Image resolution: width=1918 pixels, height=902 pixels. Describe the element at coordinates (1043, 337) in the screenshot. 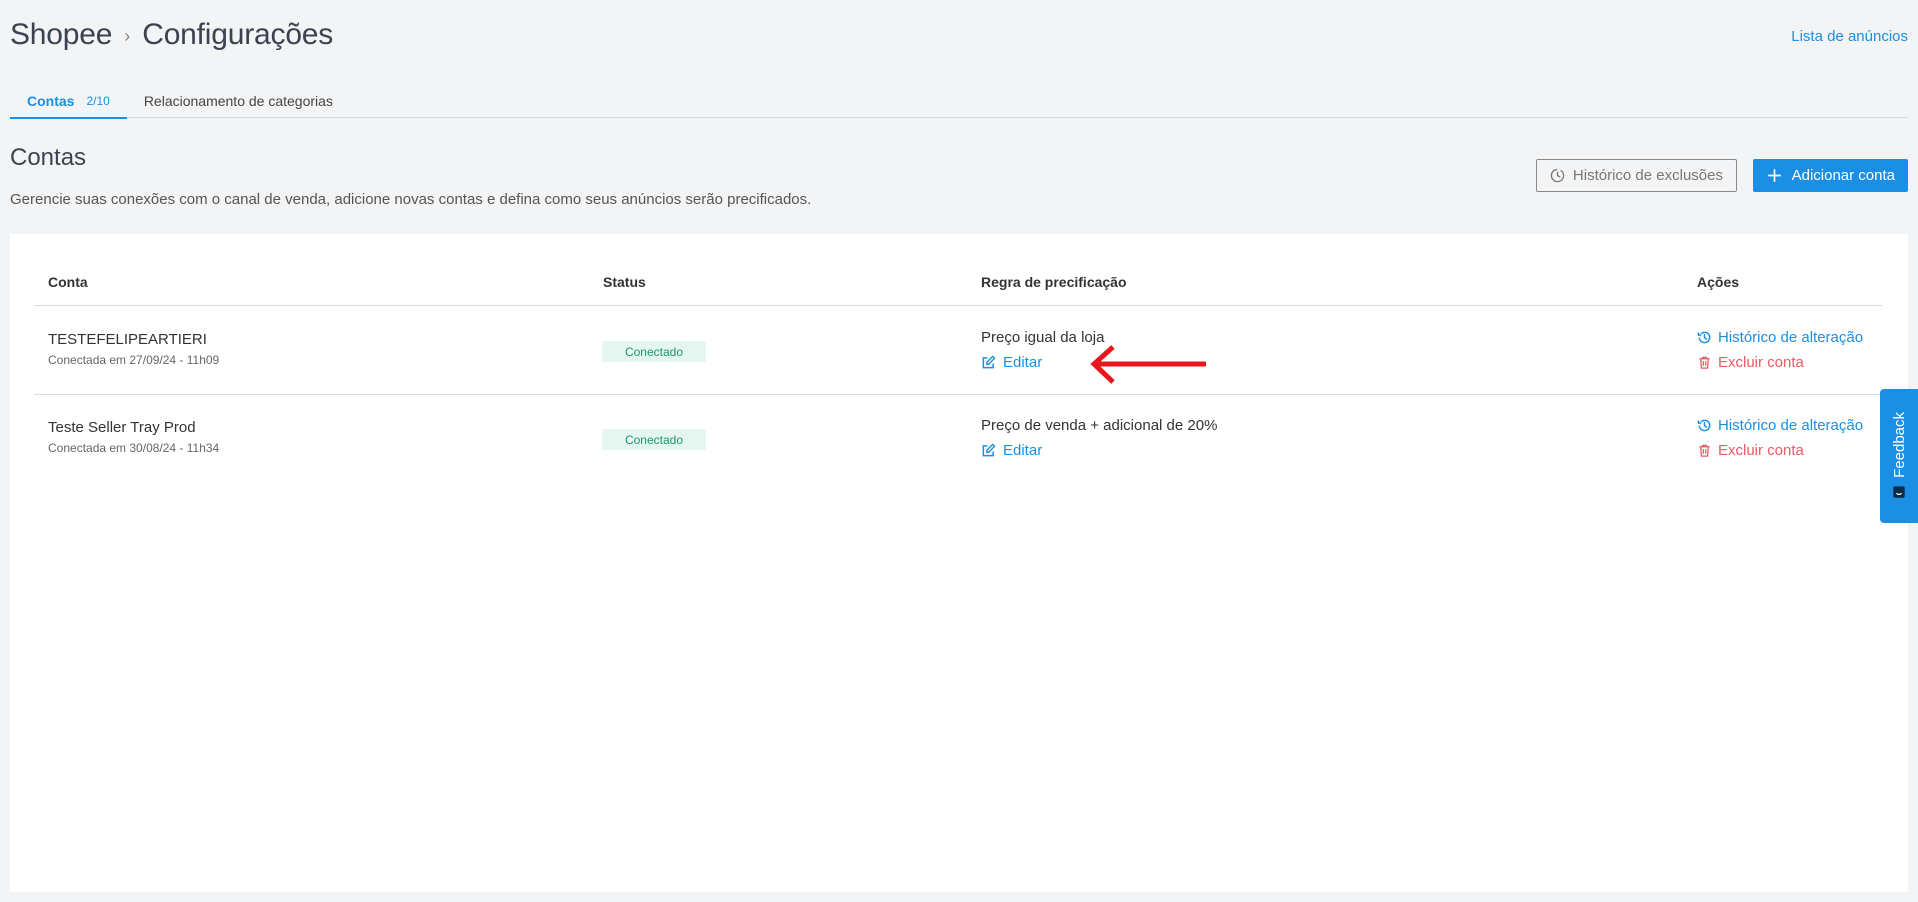

I see `pricing-rule: Preço igual da loja` at that location.